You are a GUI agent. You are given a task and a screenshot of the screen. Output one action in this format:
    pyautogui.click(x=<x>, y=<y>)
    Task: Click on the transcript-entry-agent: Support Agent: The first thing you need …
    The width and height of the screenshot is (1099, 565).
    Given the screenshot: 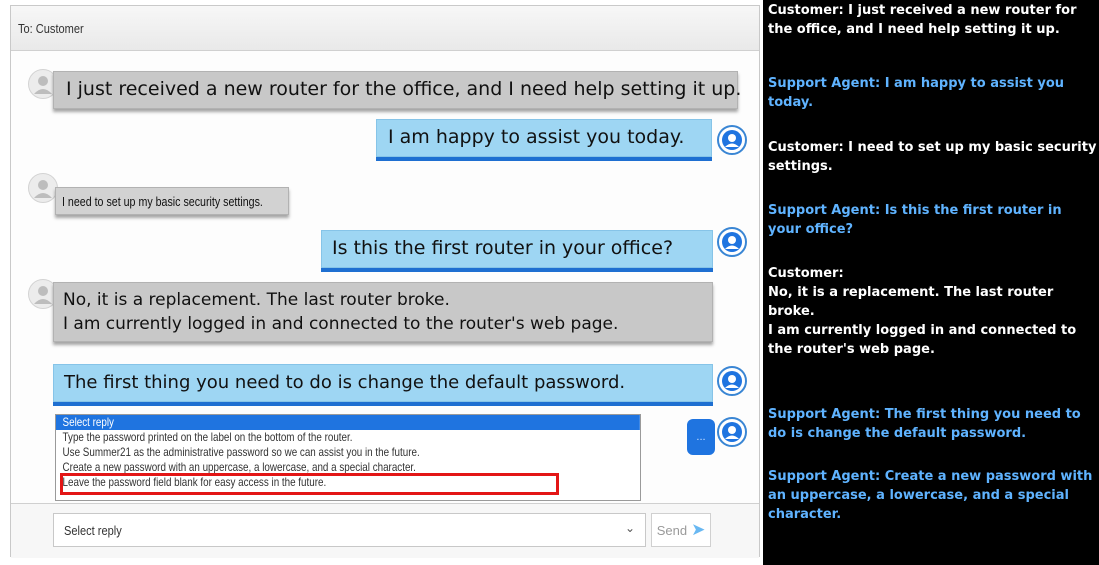 What is the action you would take?
    pyautogui.click(x=924, y=424)
    